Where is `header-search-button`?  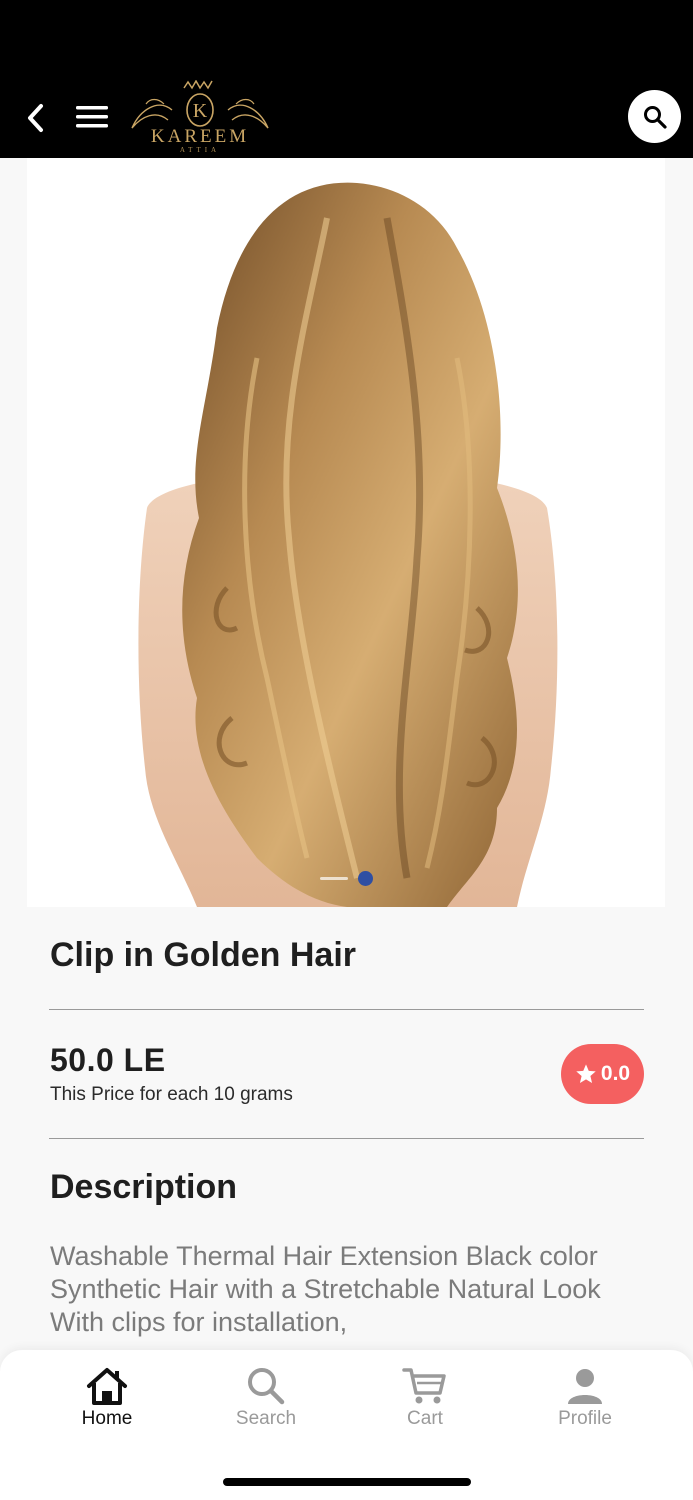 header-search-button is located at coordinates (654, 116).